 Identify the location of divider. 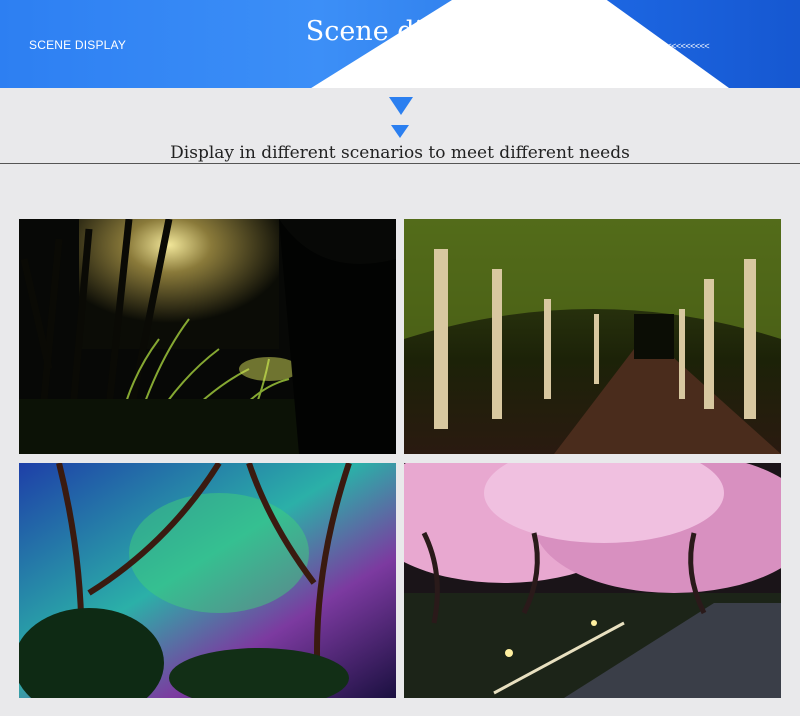
(400, 163).